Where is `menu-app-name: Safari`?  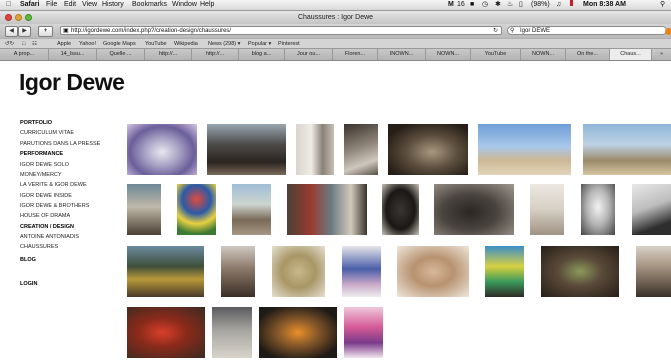 menu-app-name: Safari is located at coordinates (29, 5).